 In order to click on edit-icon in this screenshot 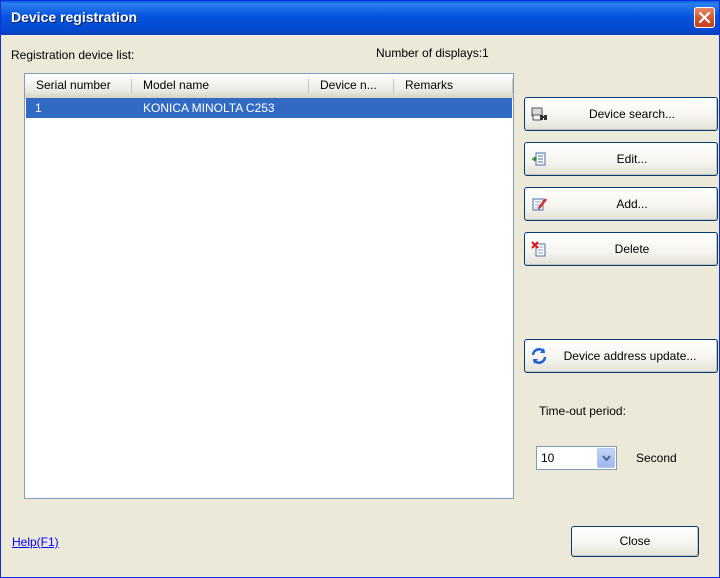, I will do `click(539, 159)`.